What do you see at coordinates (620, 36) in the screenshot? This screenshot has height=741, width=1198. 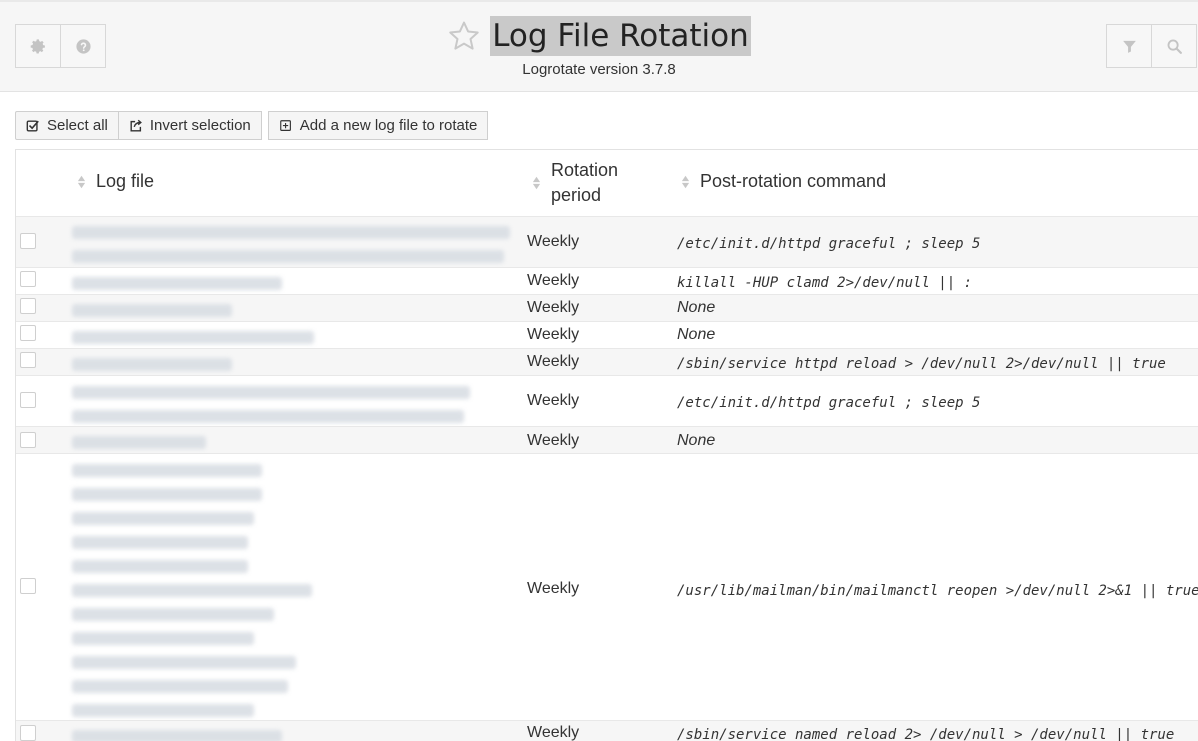 I see `page-title: Log File Rotation` at bounding box center [620, 36].